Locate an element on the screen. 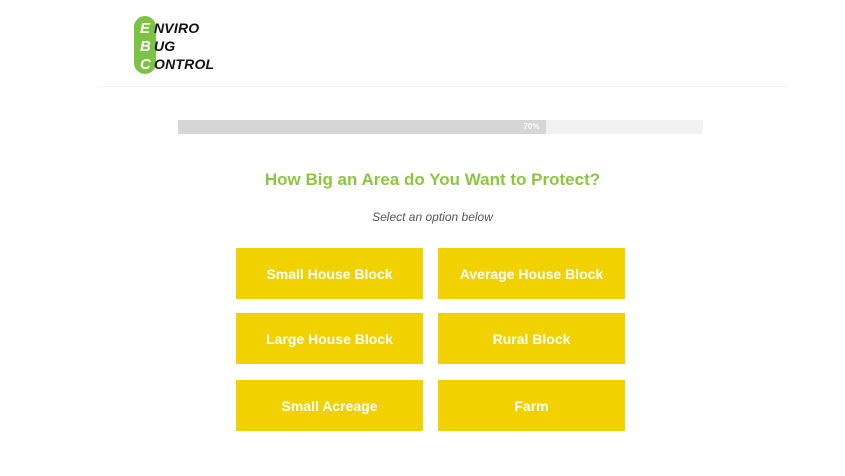  logo-row-control: C ONTROL is located at coordinates (177, 64).